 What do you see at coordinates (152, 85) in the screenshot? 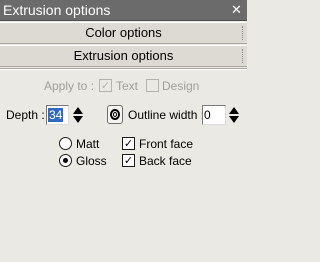
I see `apply-design-checkbox` at bounding box center [152, 85].